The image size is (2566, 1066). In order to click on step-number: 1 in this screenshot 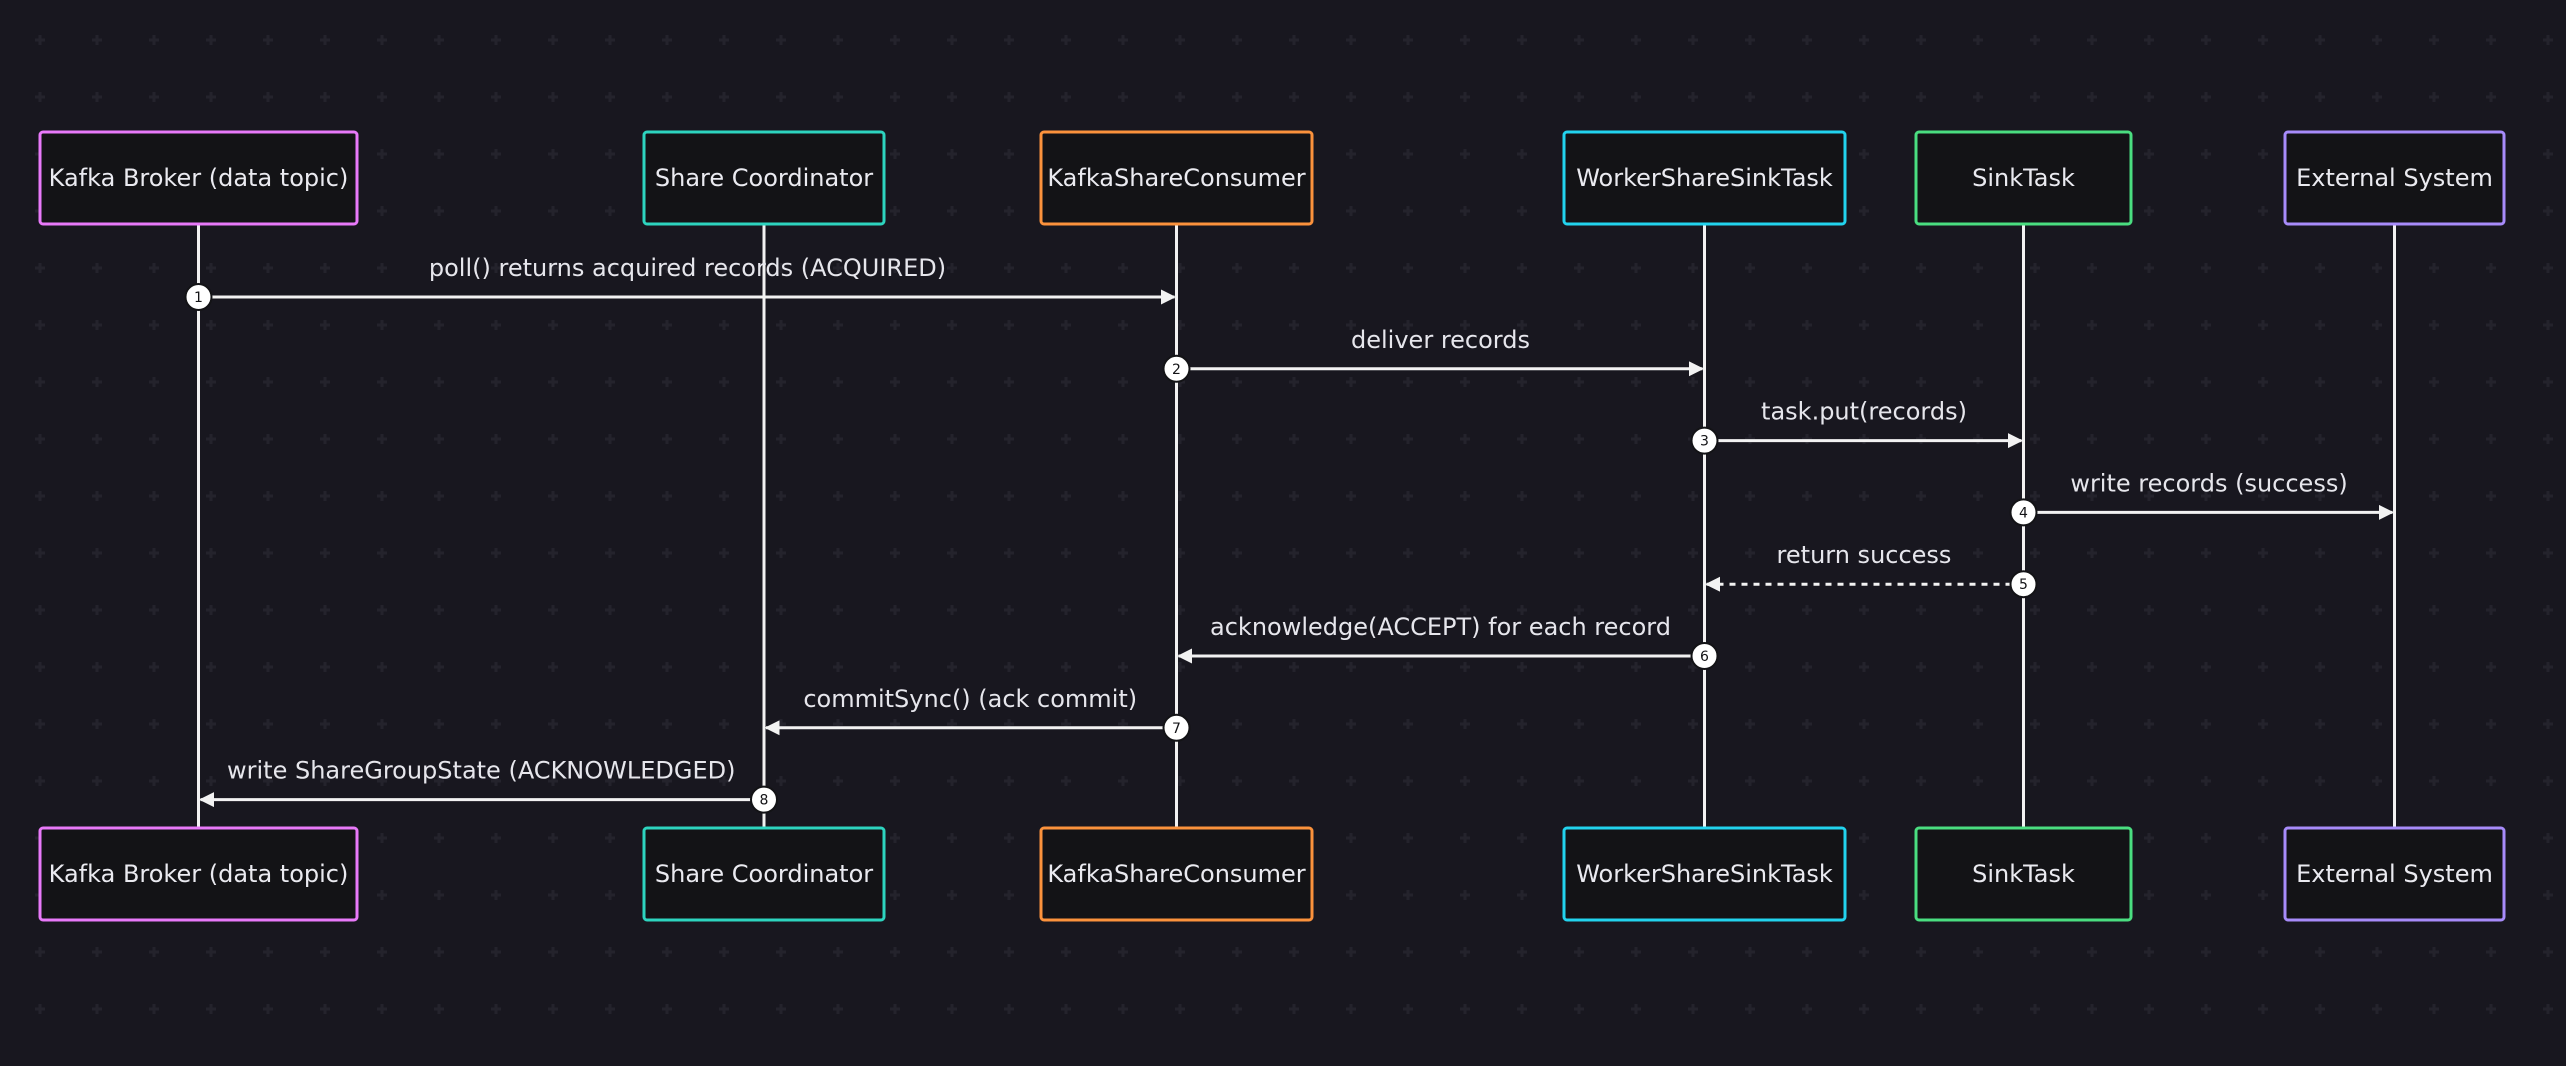, I will do `click(198, 298)`.